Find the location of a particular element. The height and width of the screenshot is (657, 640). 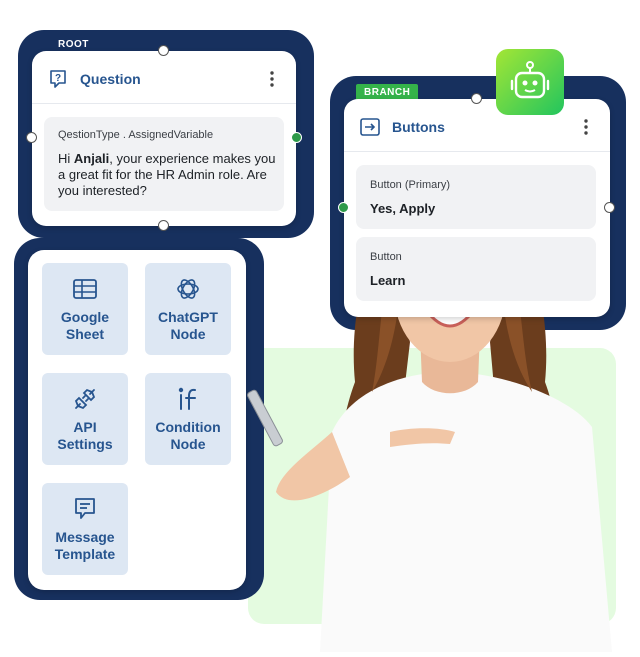

condition-node-tile: Condition Node is located at coordinates (188, 419).